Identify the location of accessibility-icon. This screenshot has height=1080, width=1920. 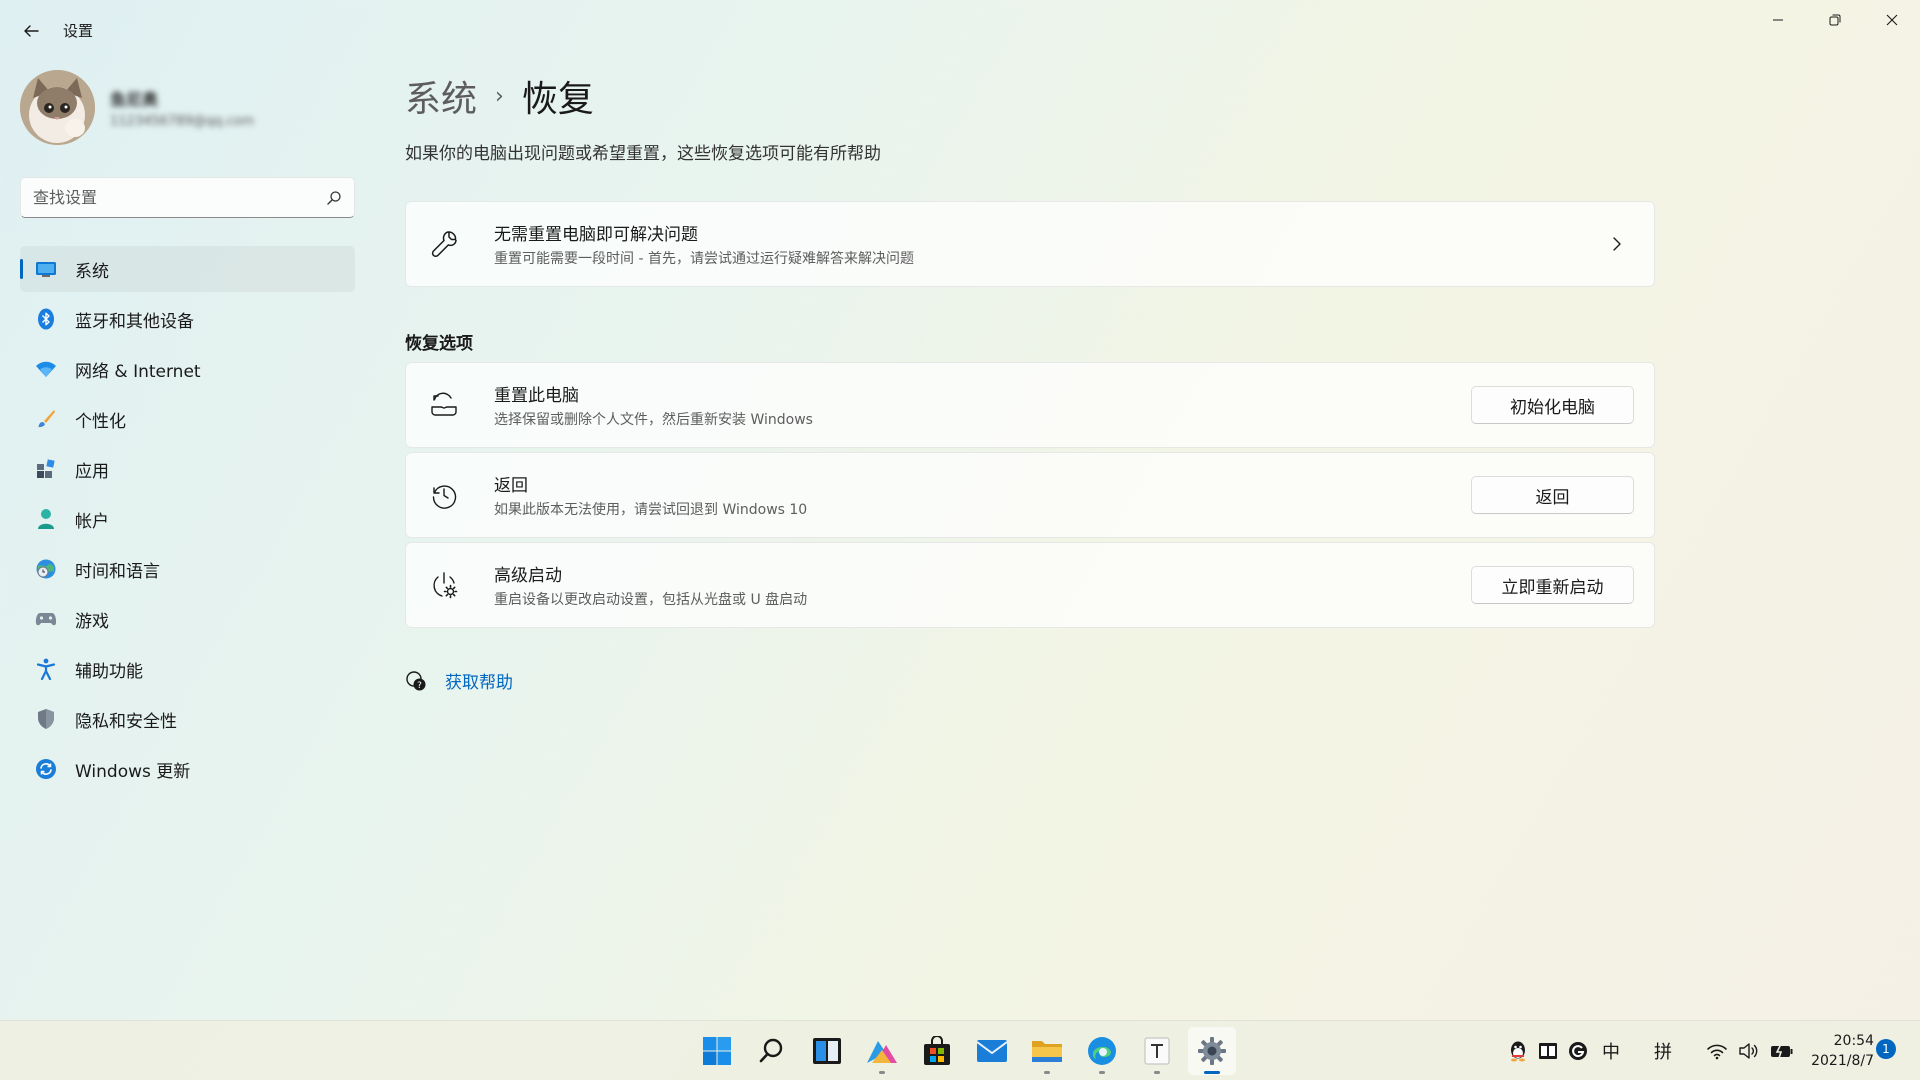
(46, 669).